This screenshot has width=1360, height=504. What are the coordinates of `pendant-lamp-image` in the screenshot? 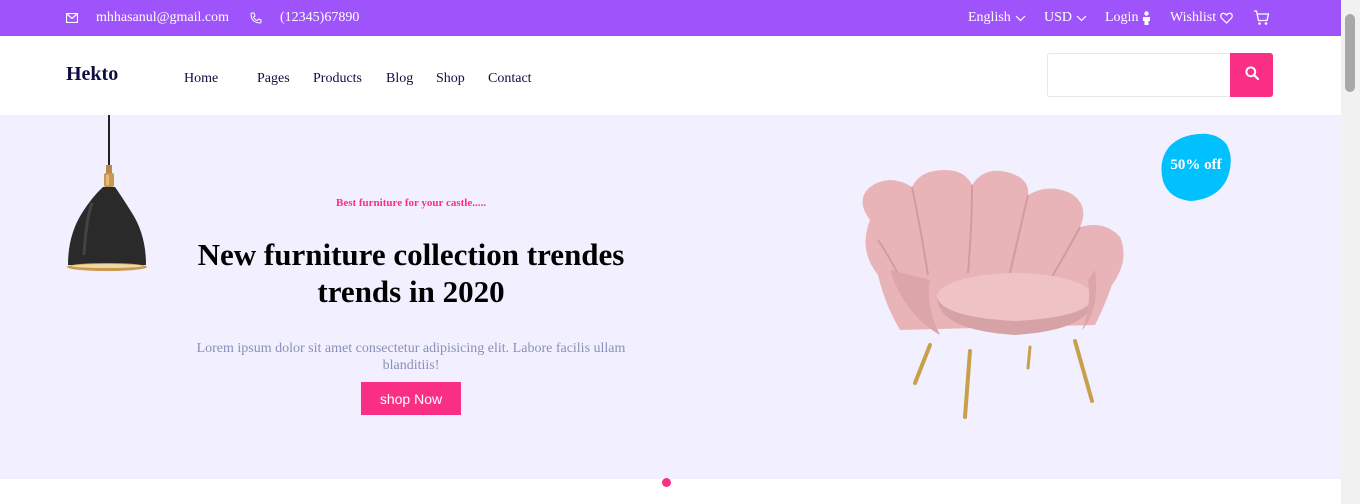 It's located at (107, 193).